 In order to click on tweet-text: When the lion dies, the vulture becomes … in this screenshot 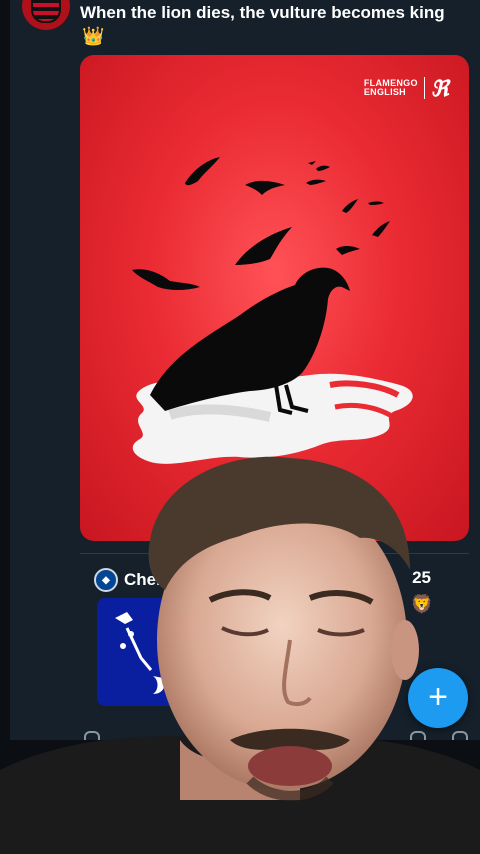, I will do `click(262, 12)`.